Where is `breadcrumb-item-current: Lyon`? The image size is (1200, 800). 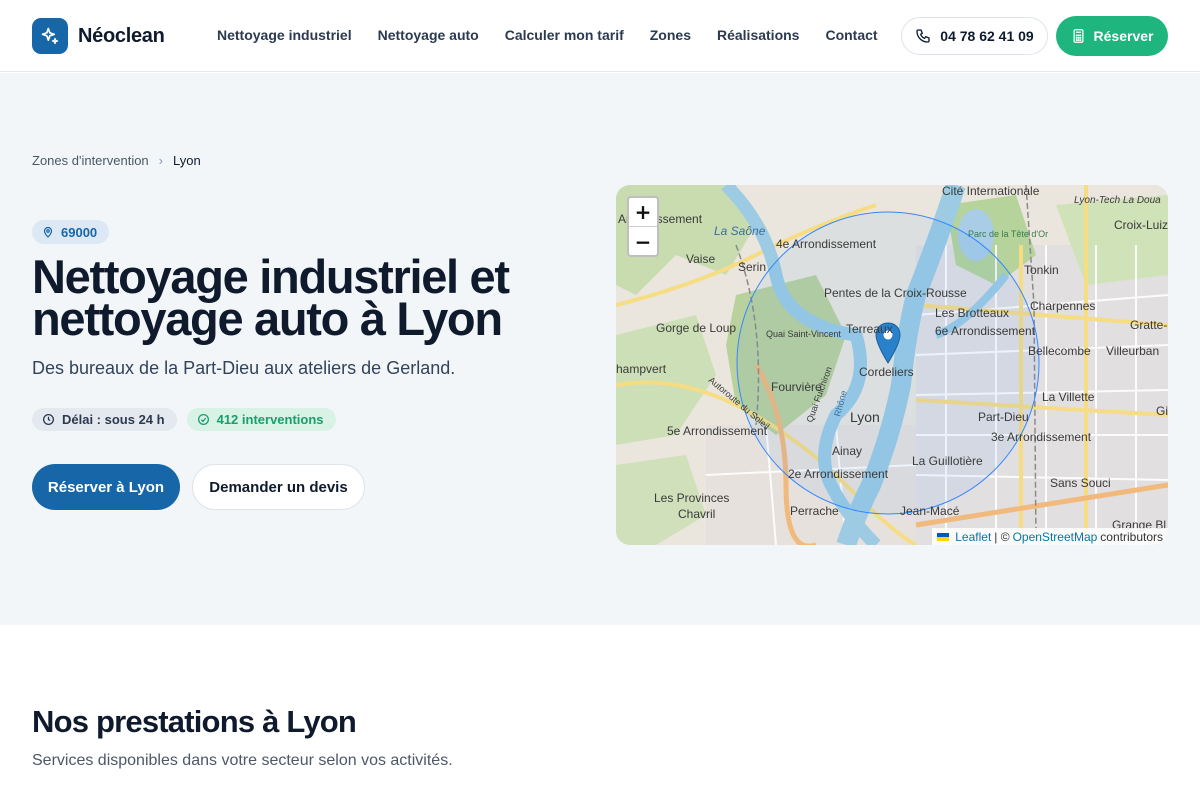
breadcrumb-item-current: Lyon is located at coordinates (187, 160).